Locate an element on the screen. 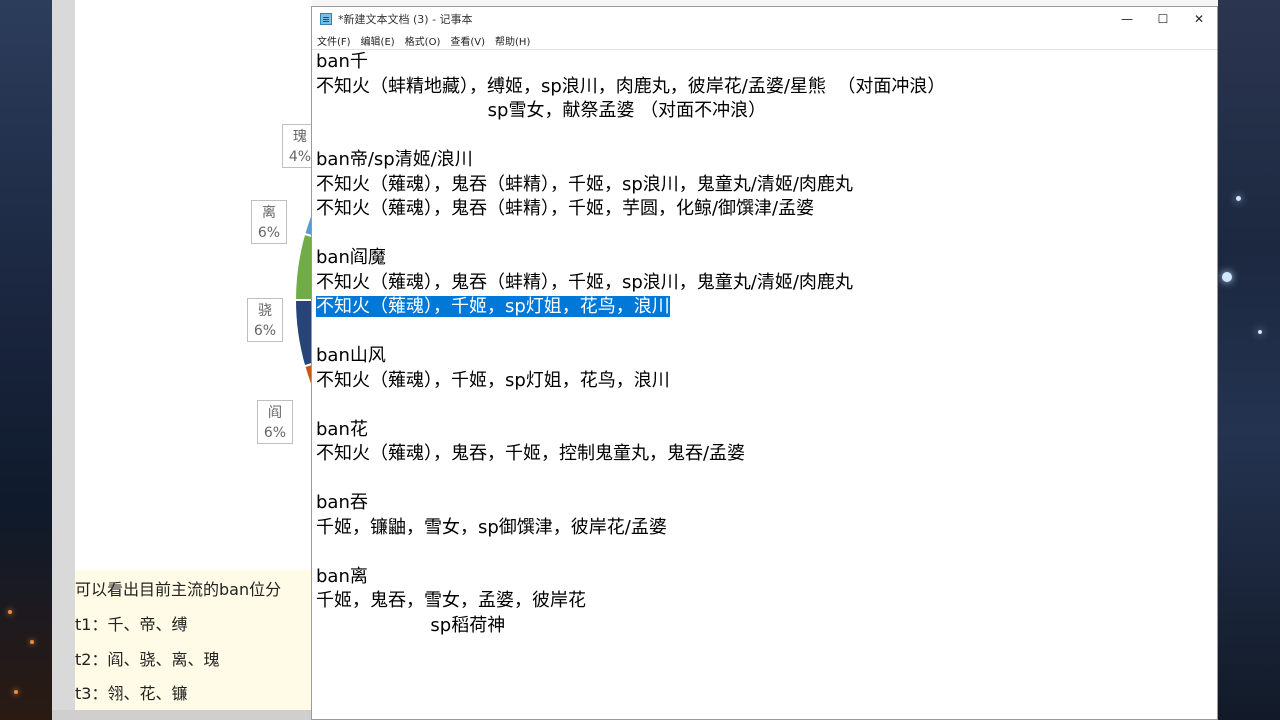 This screenshot has width=1280, height=720. pie-label-li: 离 6% is located at coordinates (269, 222).